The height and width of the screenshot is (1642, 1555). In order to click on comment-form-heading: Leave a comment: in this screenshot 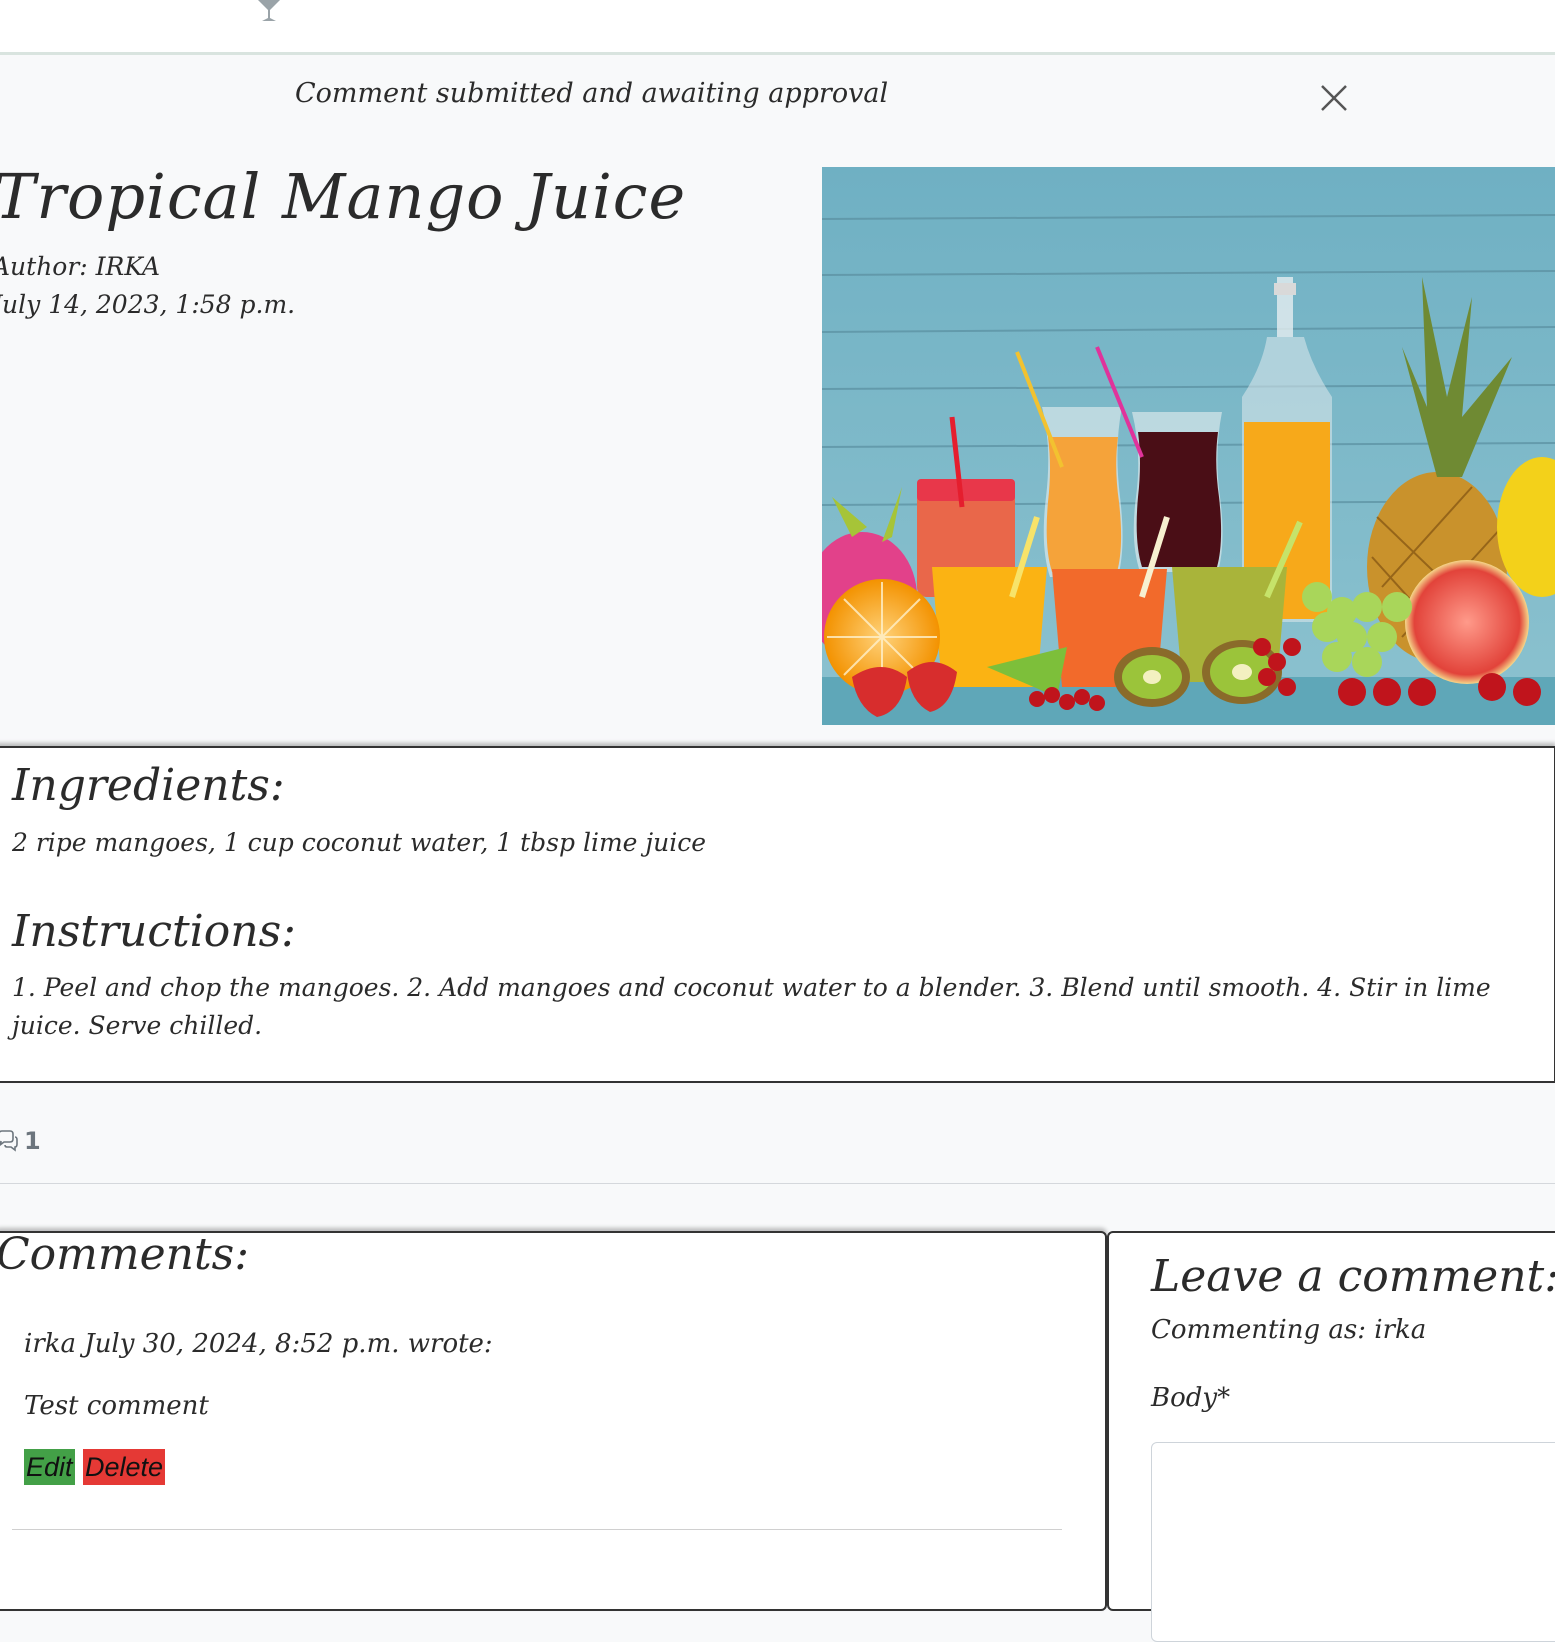, I will do `click(1353, 1276)`.